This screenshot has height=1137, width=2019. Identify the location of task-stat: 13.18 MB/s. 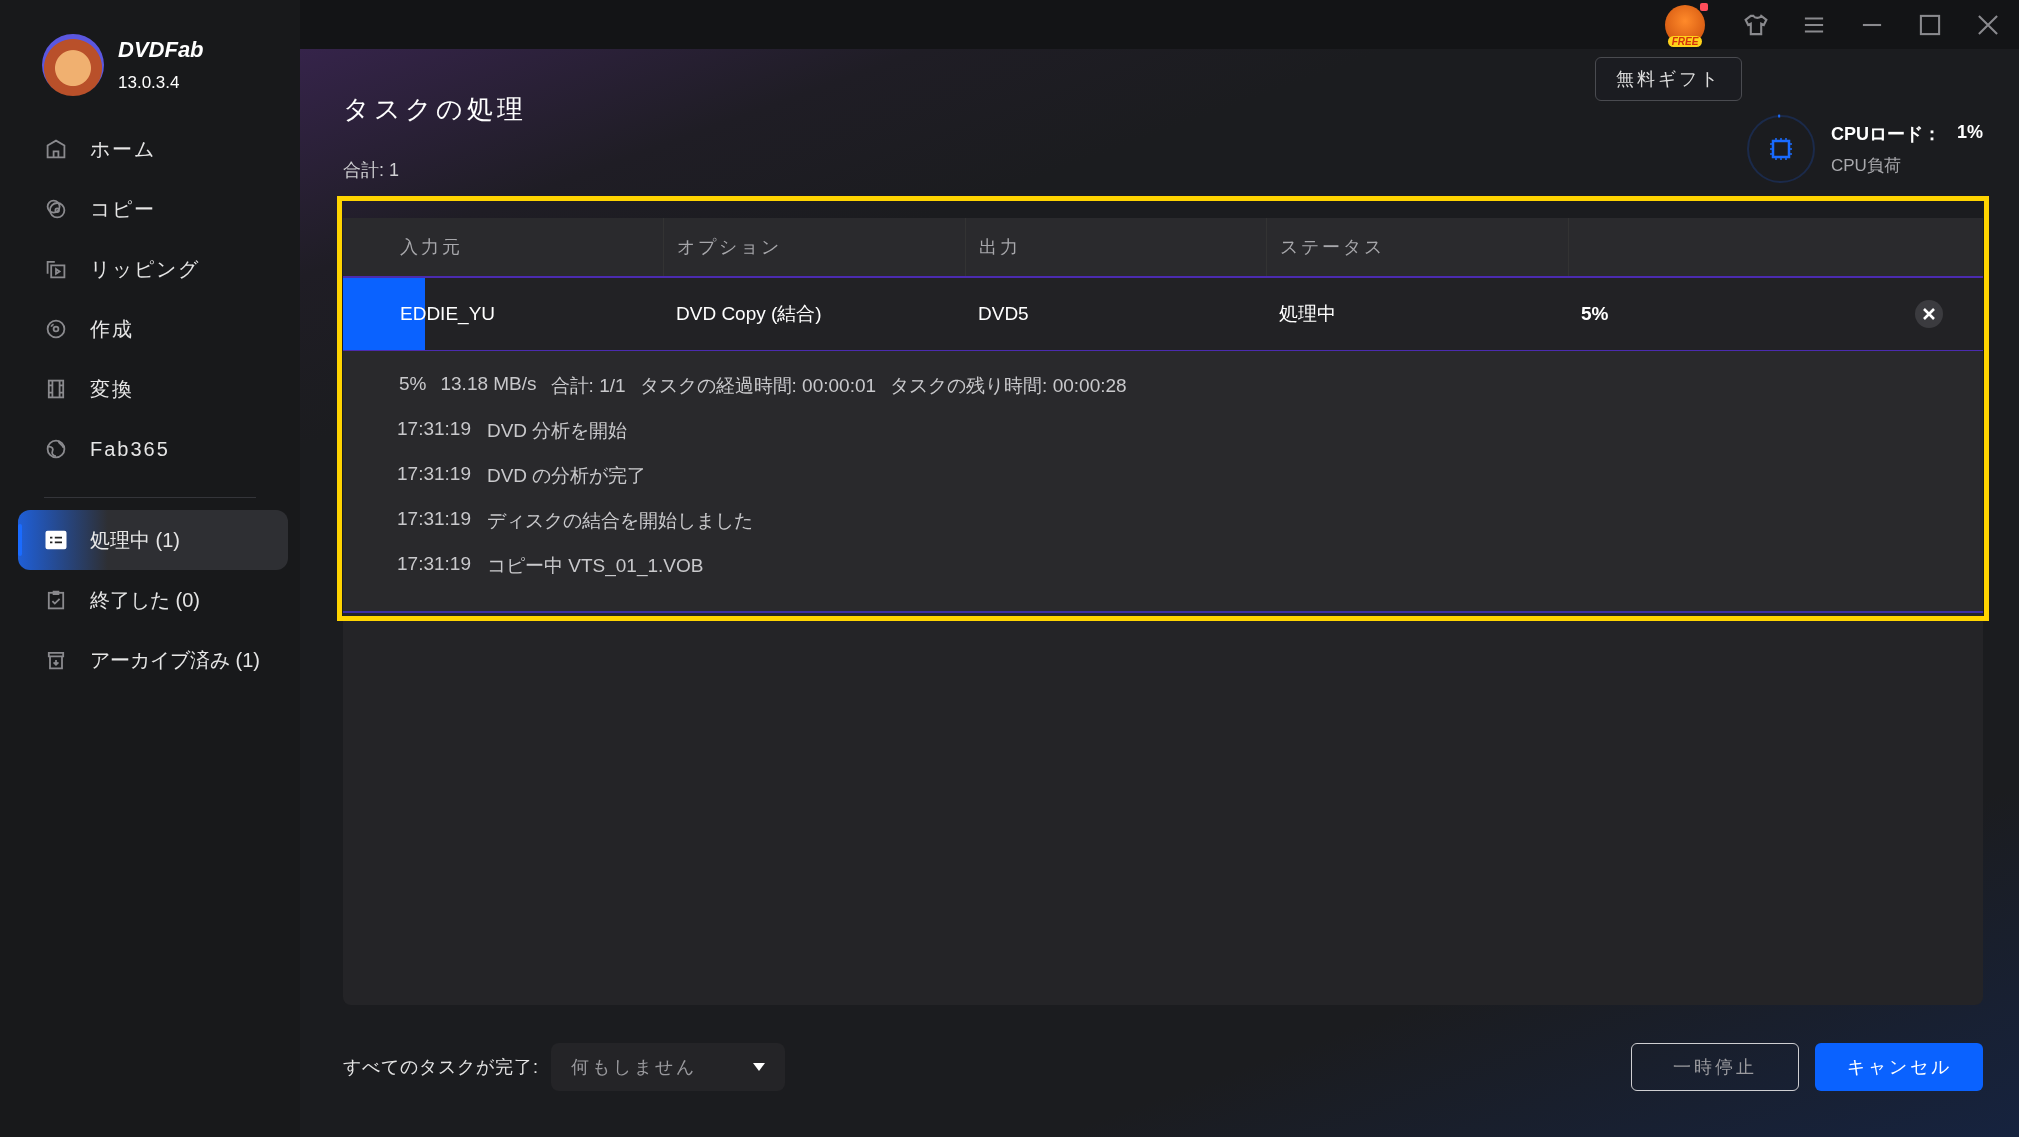
(488, 384).